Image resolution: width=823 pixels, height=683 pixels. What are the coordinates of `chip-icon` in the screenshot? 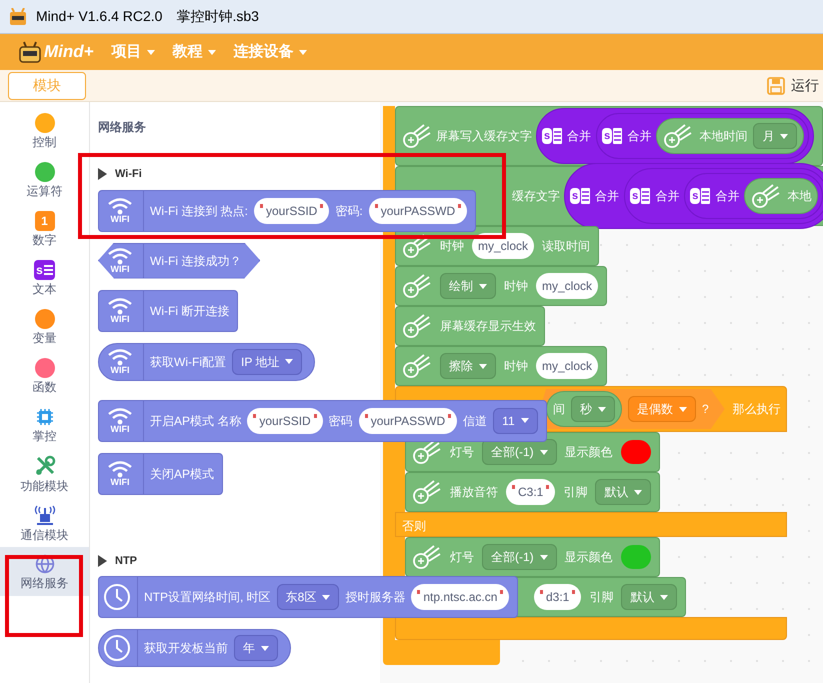 It's located at (44, 417).